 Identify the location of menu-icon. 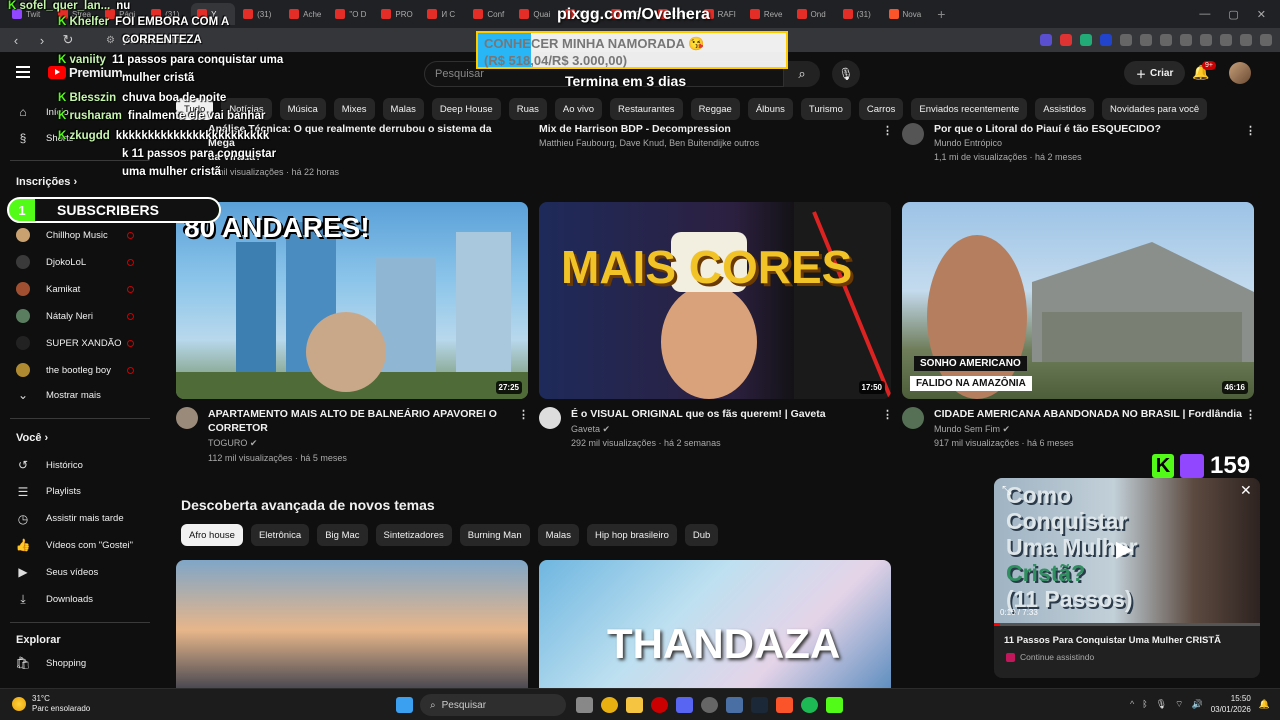
(1266, 40).